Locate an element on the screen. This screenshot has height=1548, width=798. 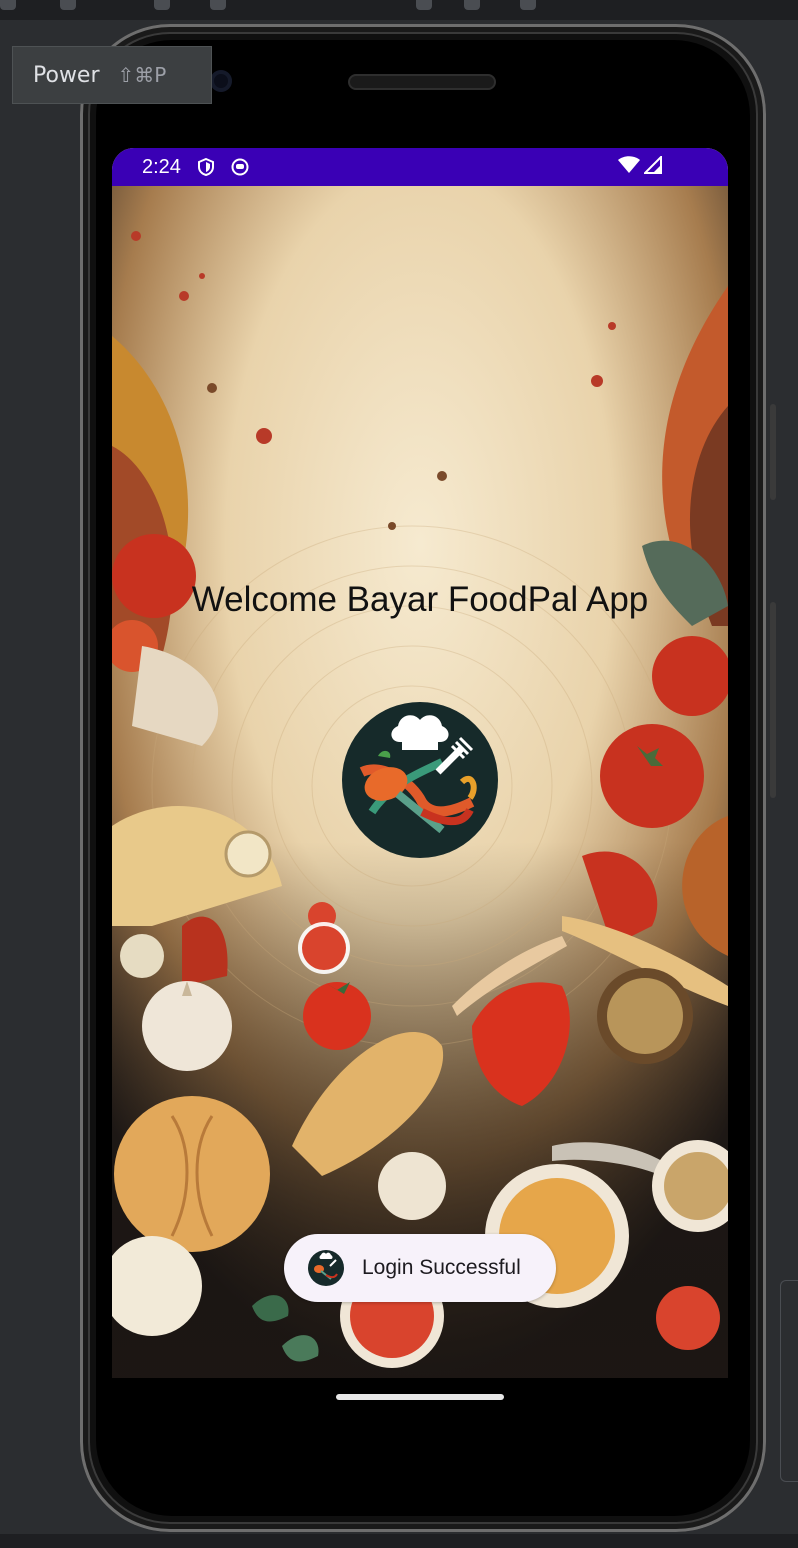
status-time: 2:24 is located at coordinates (161, 166).